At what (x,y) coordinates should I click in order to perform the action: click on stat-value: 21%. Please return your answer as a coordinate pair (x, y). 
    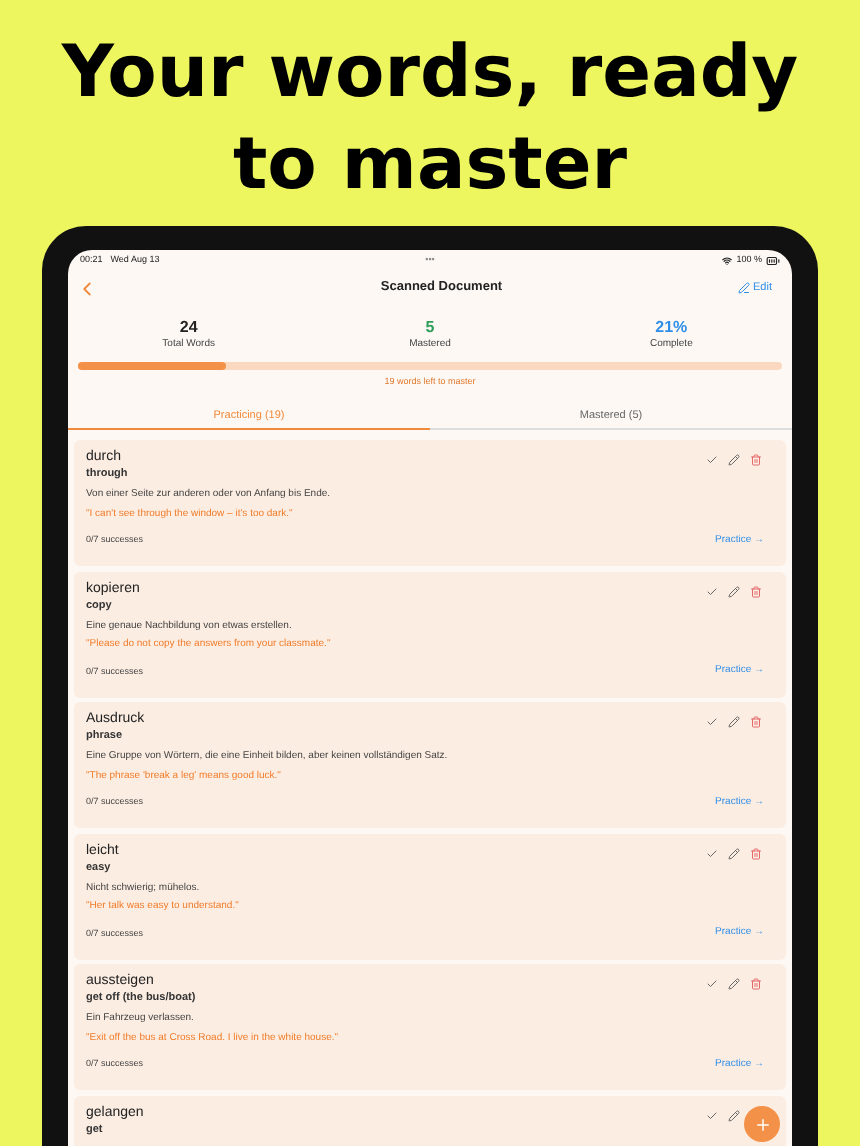
    Looking at the image, I should click on (671, 328).